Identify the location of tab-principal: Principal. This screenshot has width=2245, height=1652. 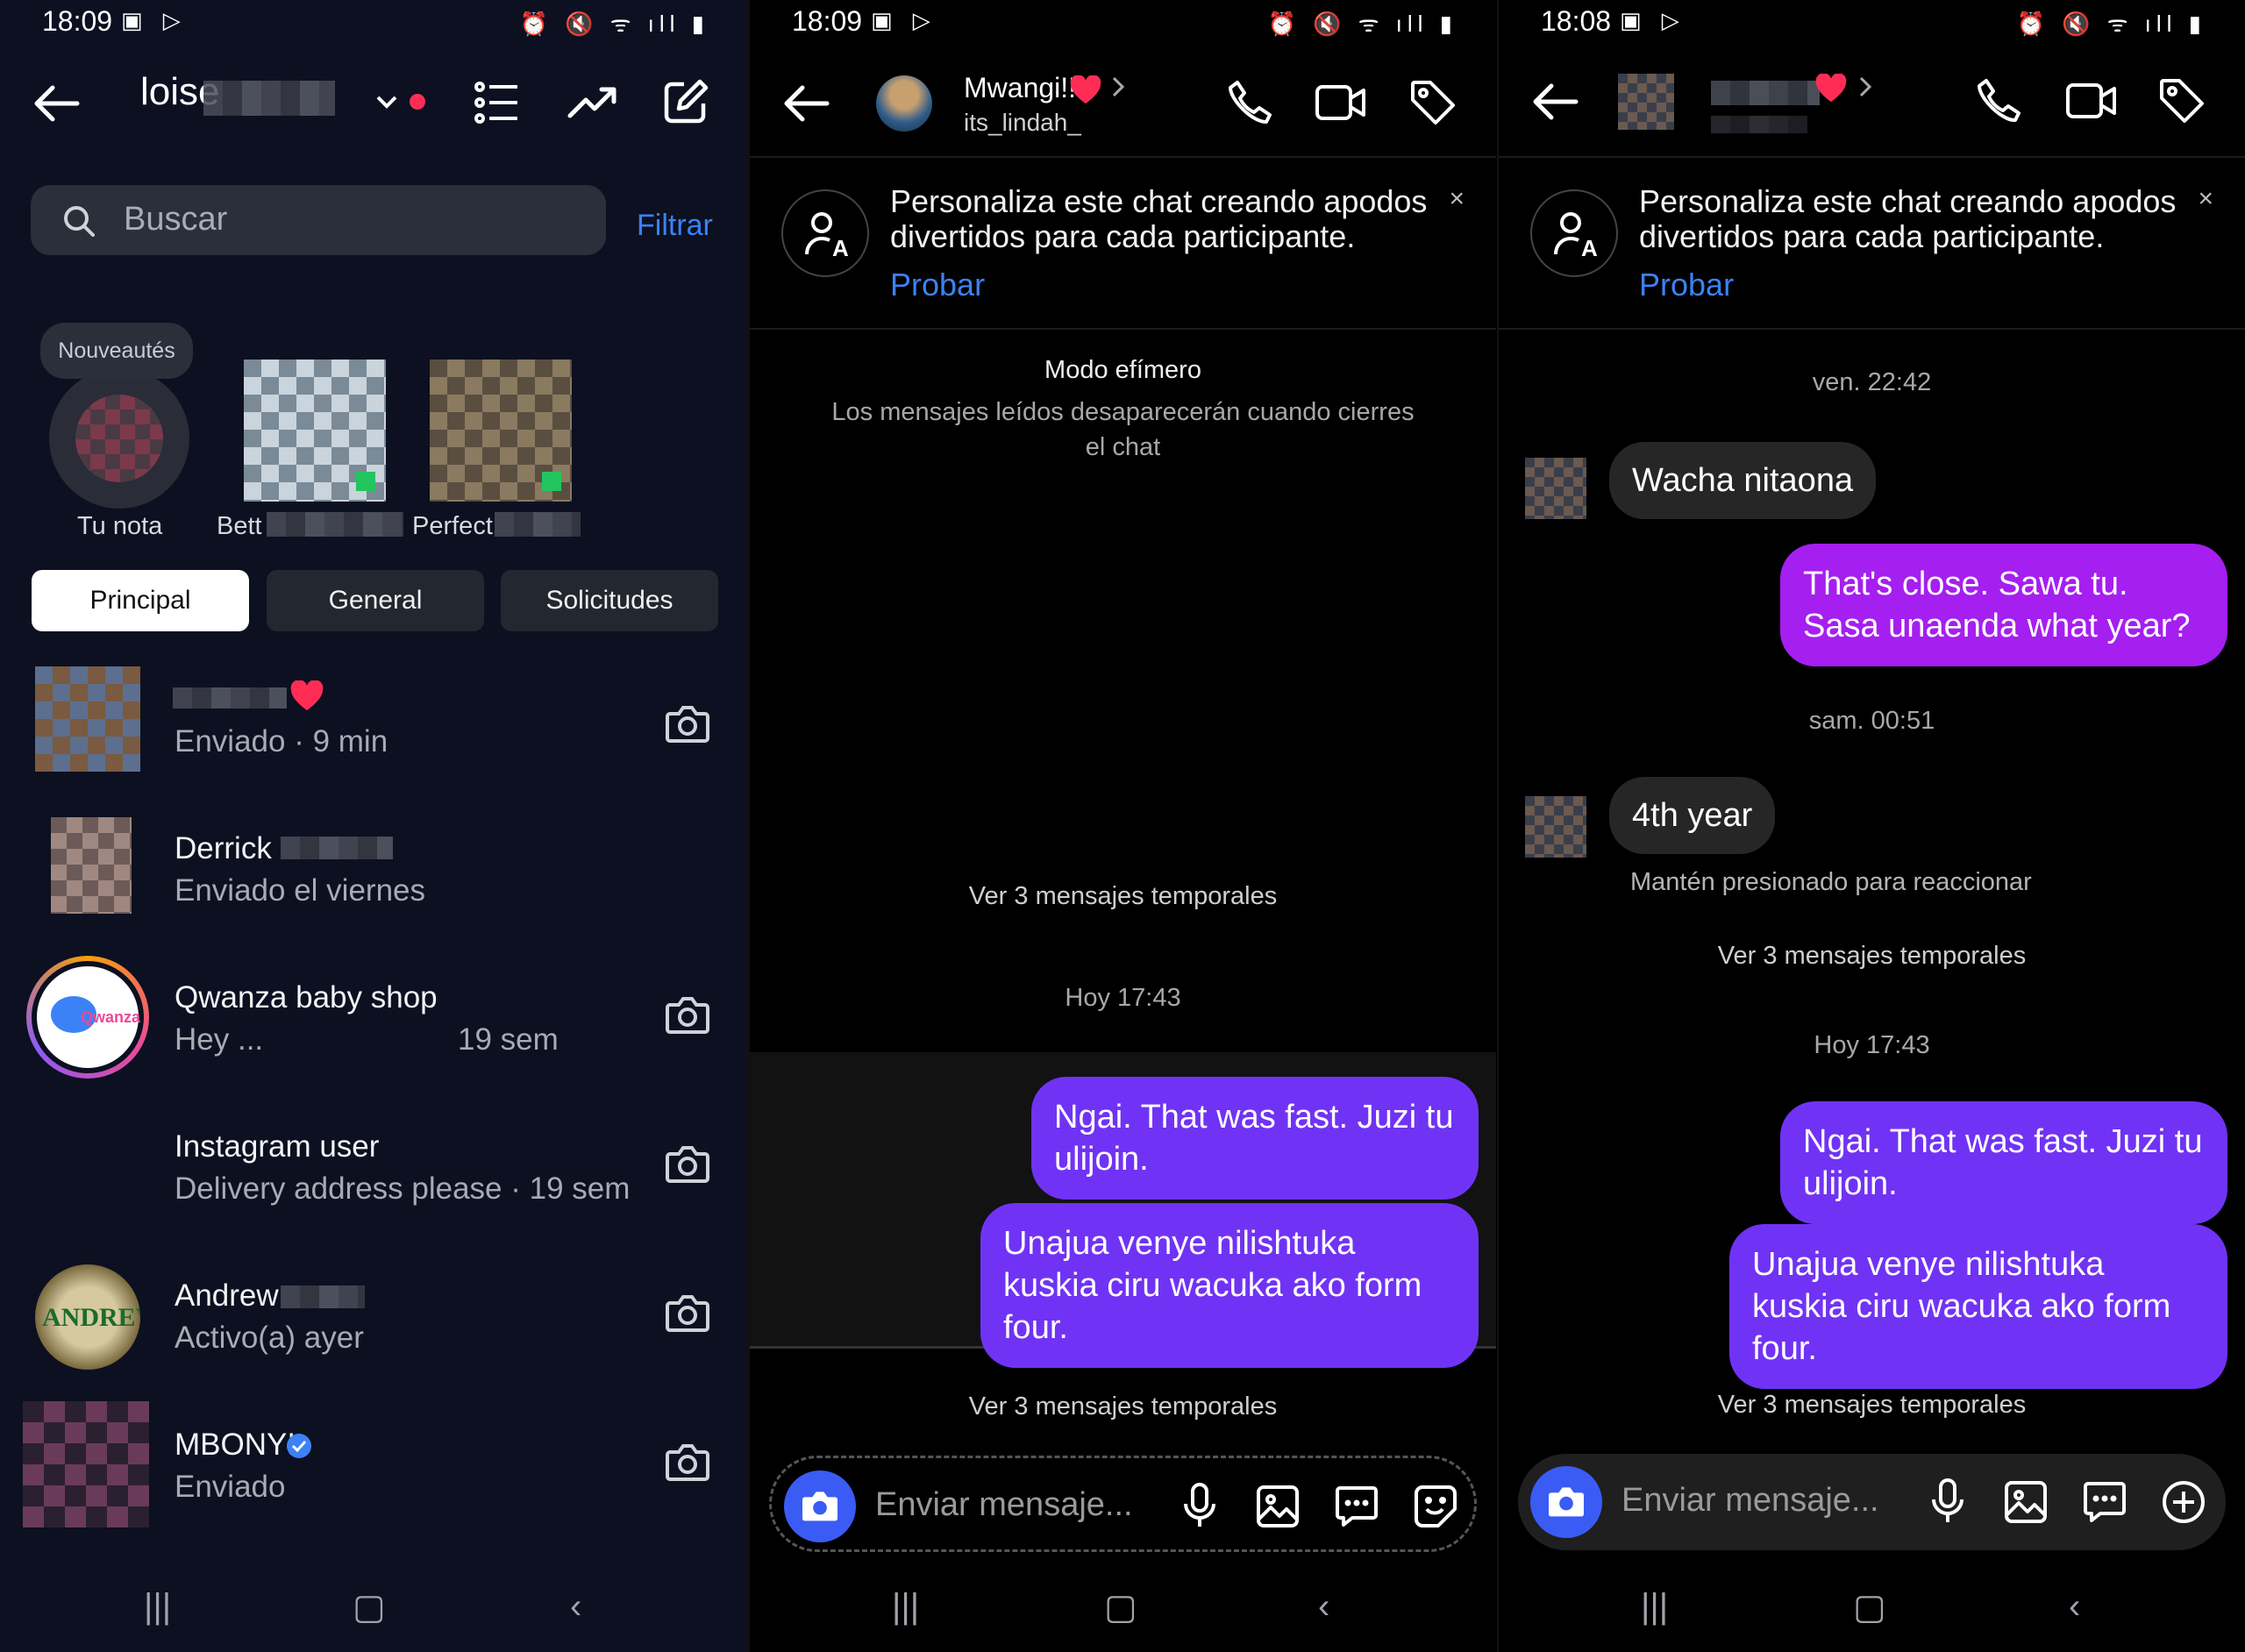
(140, 600).